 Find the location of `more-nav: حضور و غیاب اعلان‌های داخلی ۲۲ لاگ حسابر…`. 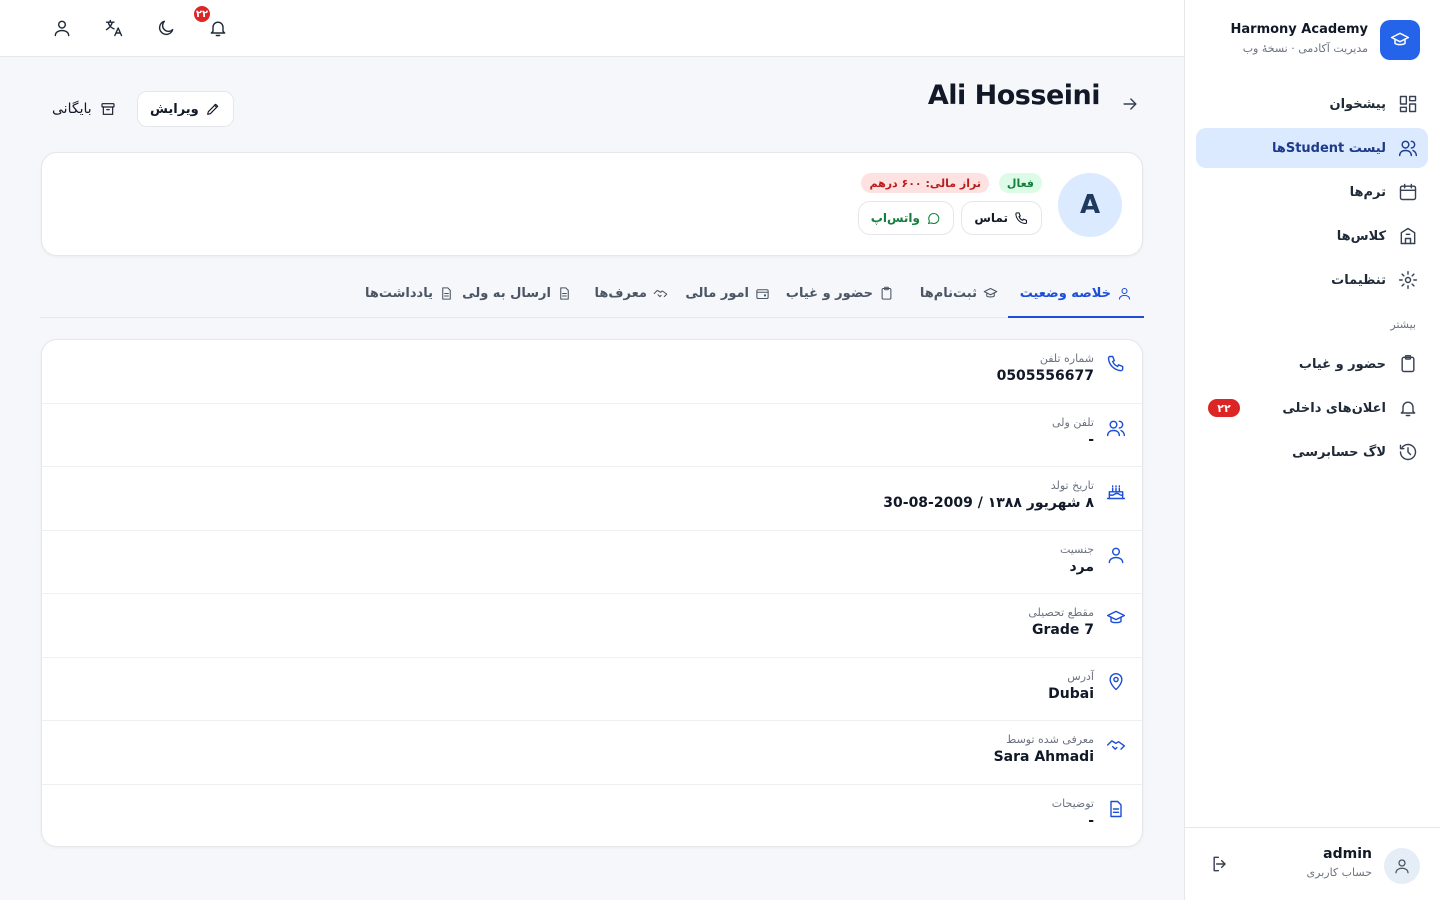

more-nav: حضور و غیاب اعلان‌های داخلی ۲۲ لاگ حسابر… is located at coordinates (1312, 410).